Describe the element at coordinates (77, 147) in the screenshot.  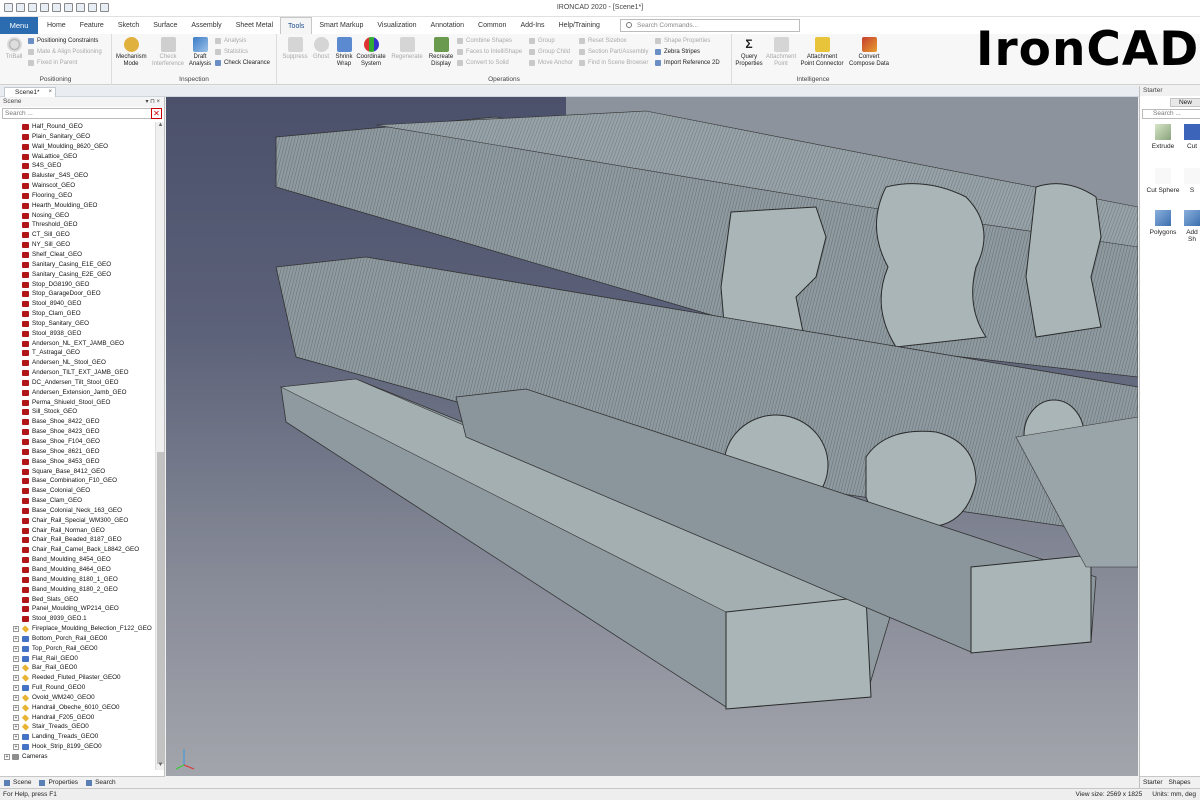
I see `tree-item: Wall_Moulding_8620_GEO` at that location.